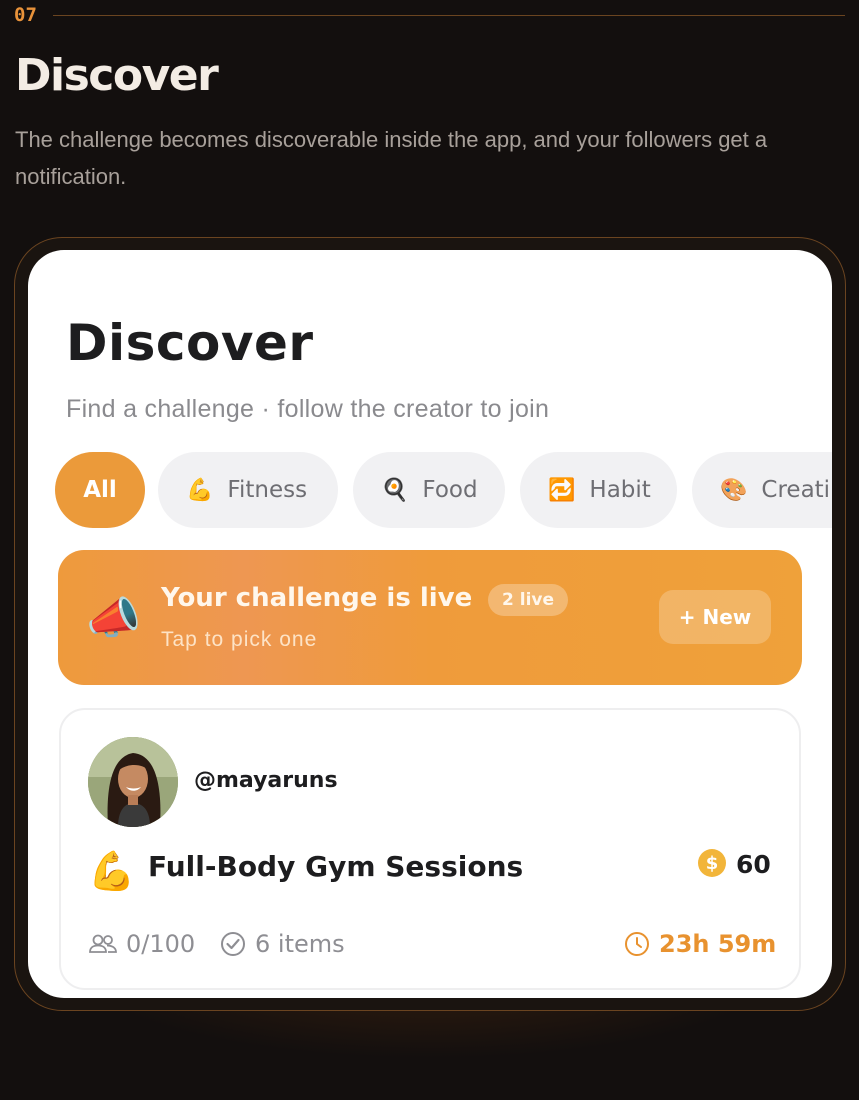  I want to click on items-count: 6 items, so click(300, 944).